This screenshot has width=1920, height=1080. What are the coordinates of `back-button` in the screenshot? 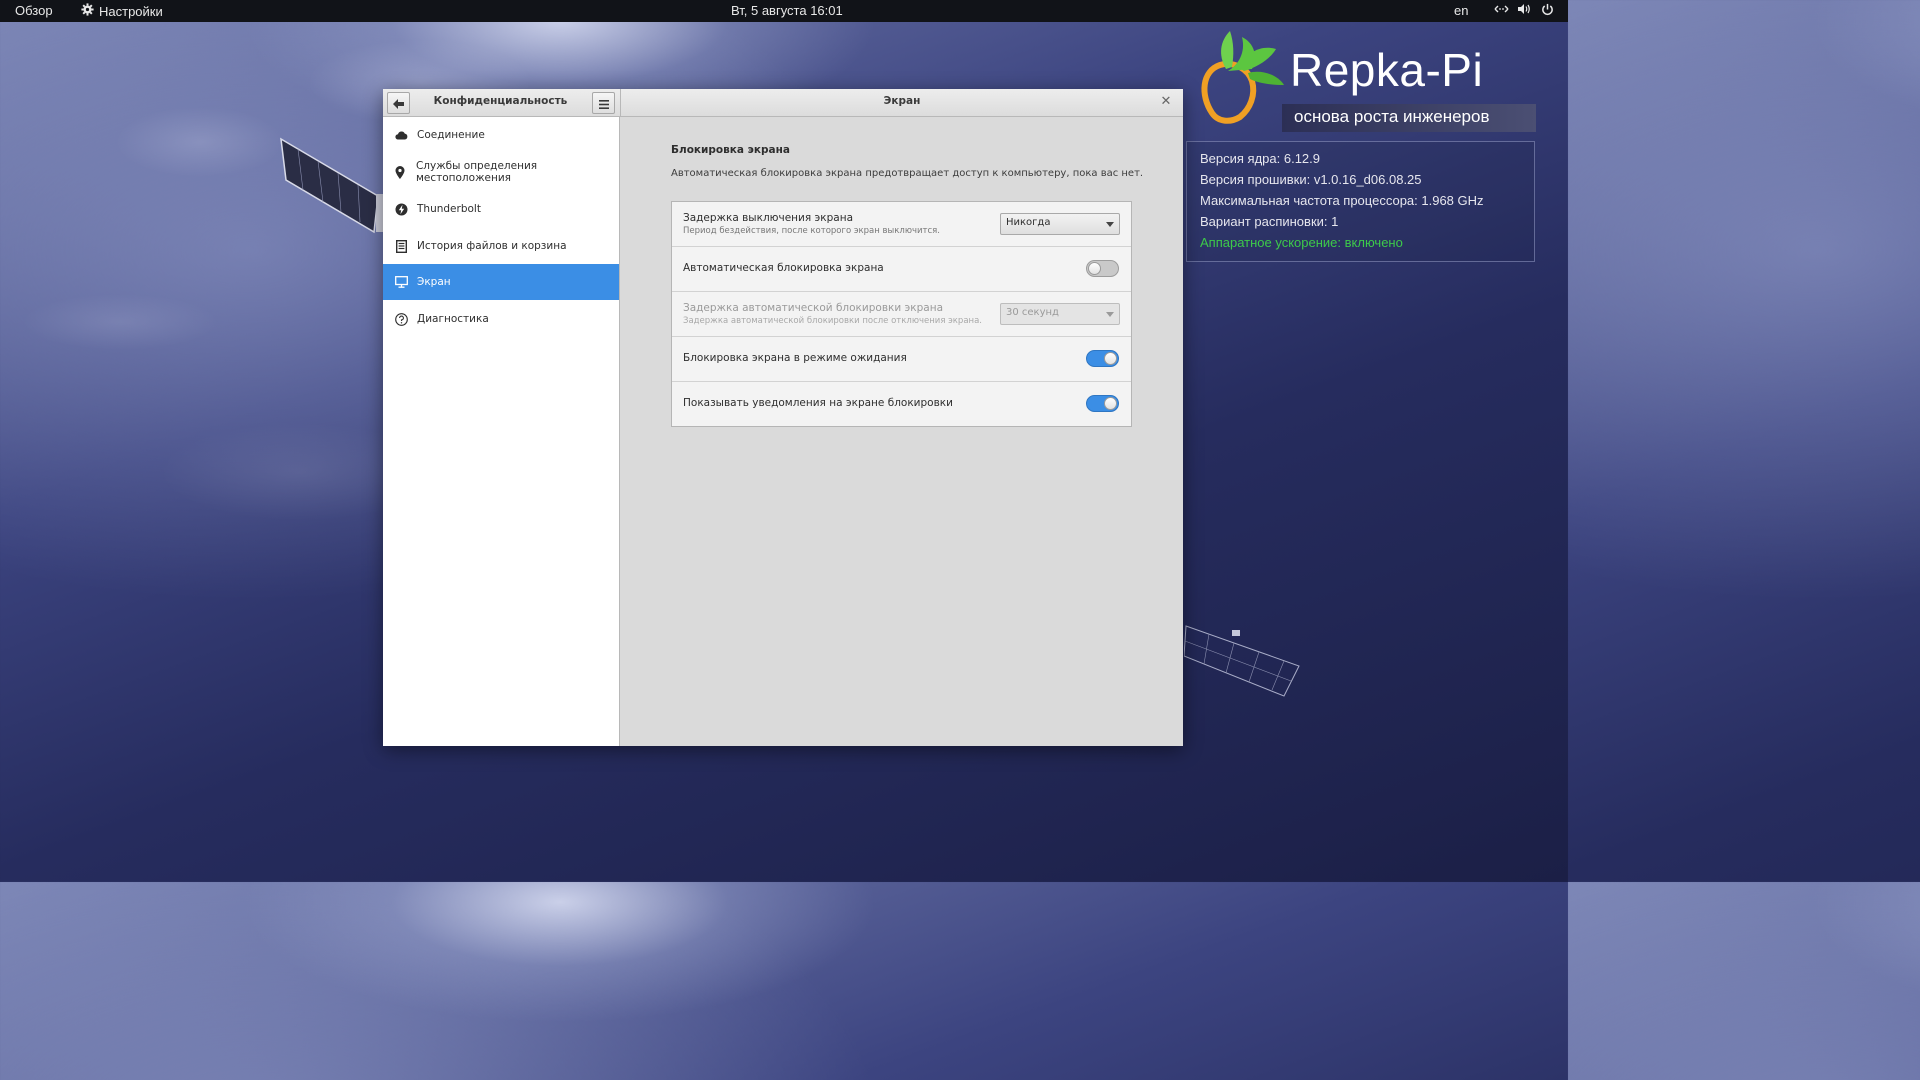 It's located at (398, 103).